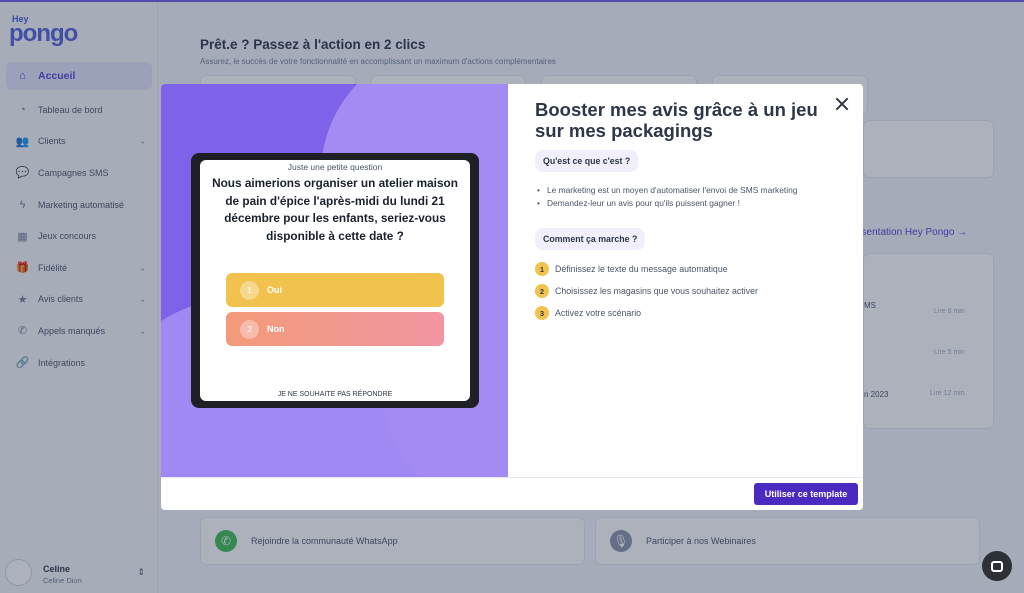 The height and width of the screenshot is (593, 1024). Describe the element at coordinates (542, 291) in the screenshot. I see `step-number: 2` at that location.